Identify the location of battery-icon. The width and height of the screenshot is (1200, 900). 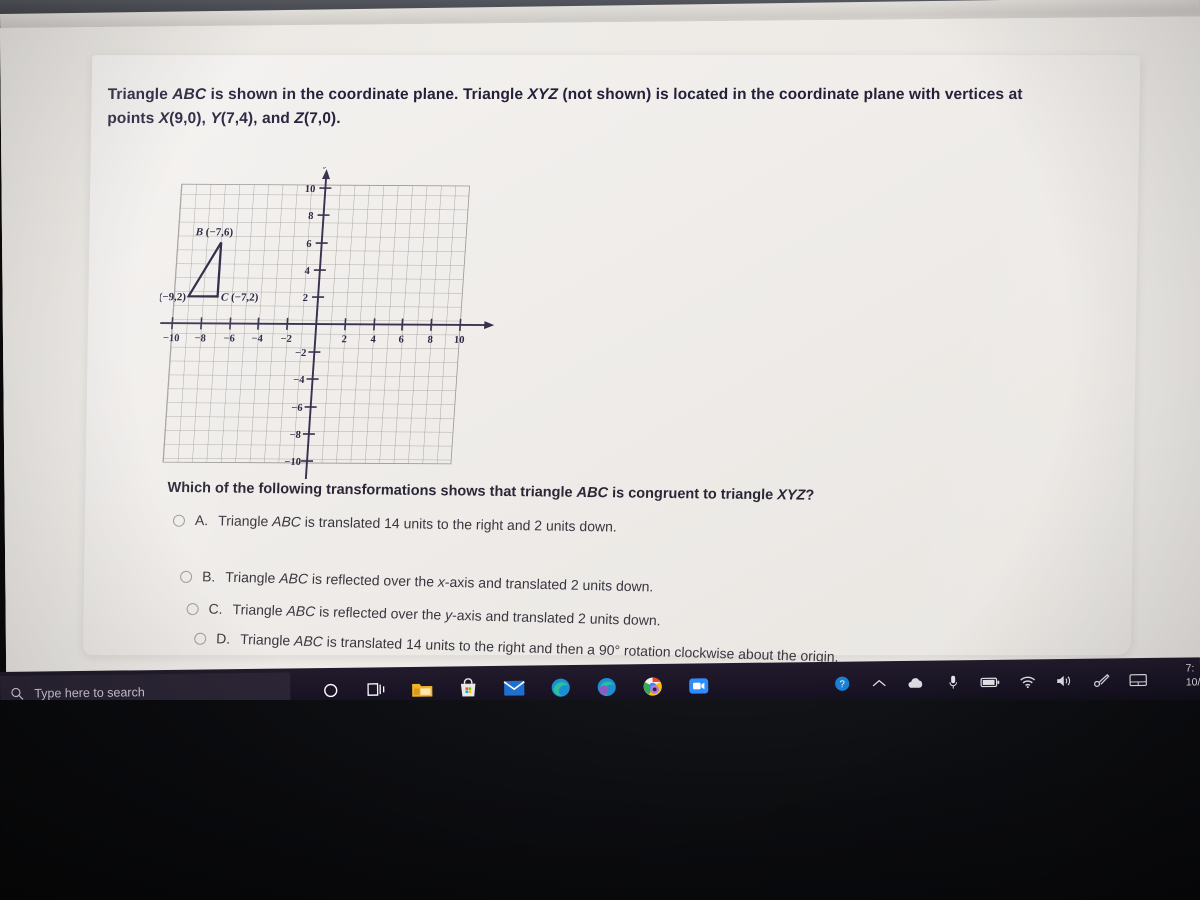
(990, 682).